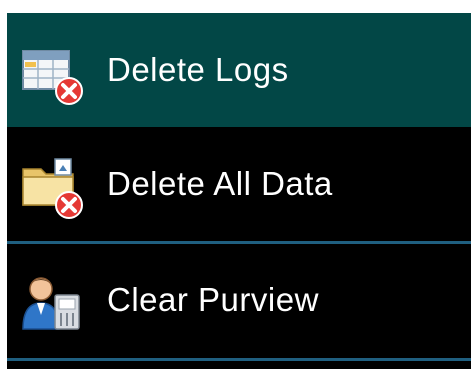 This screenshot has width=471, height=369. I want to click on menu-item-label: Clear Purview, so click(213, 299).